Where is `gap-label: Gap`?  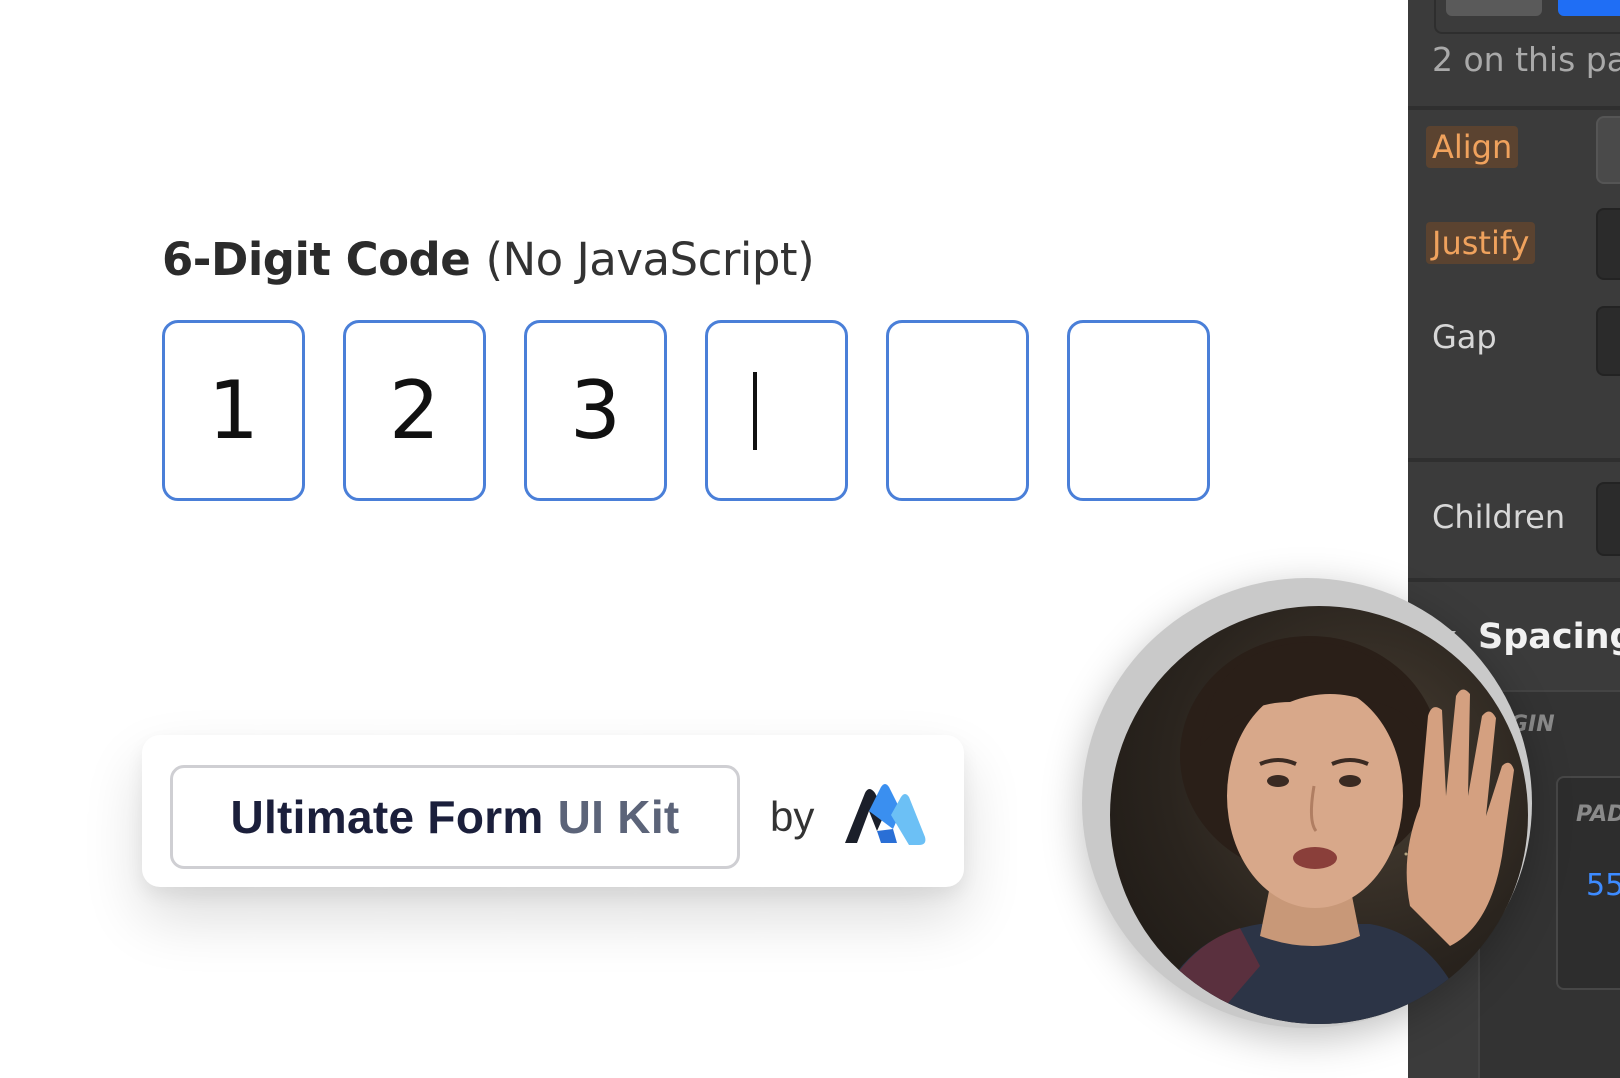
gap-label: Gap is located at coordinates (1464, 337).